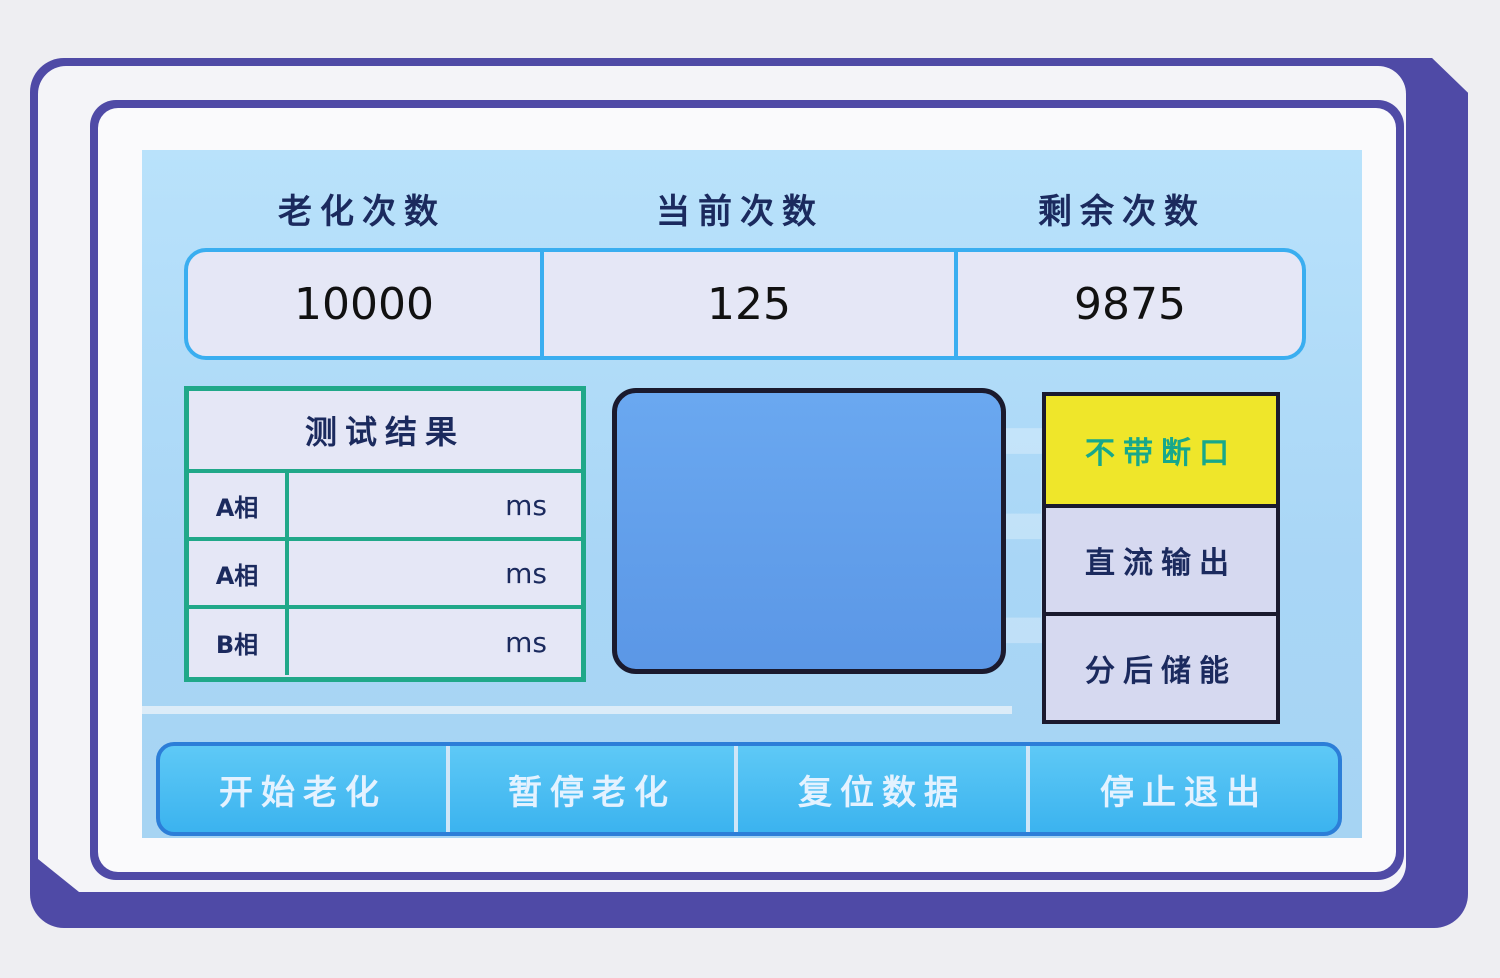  I want to click on phase-label: B相, so click(239, 642).